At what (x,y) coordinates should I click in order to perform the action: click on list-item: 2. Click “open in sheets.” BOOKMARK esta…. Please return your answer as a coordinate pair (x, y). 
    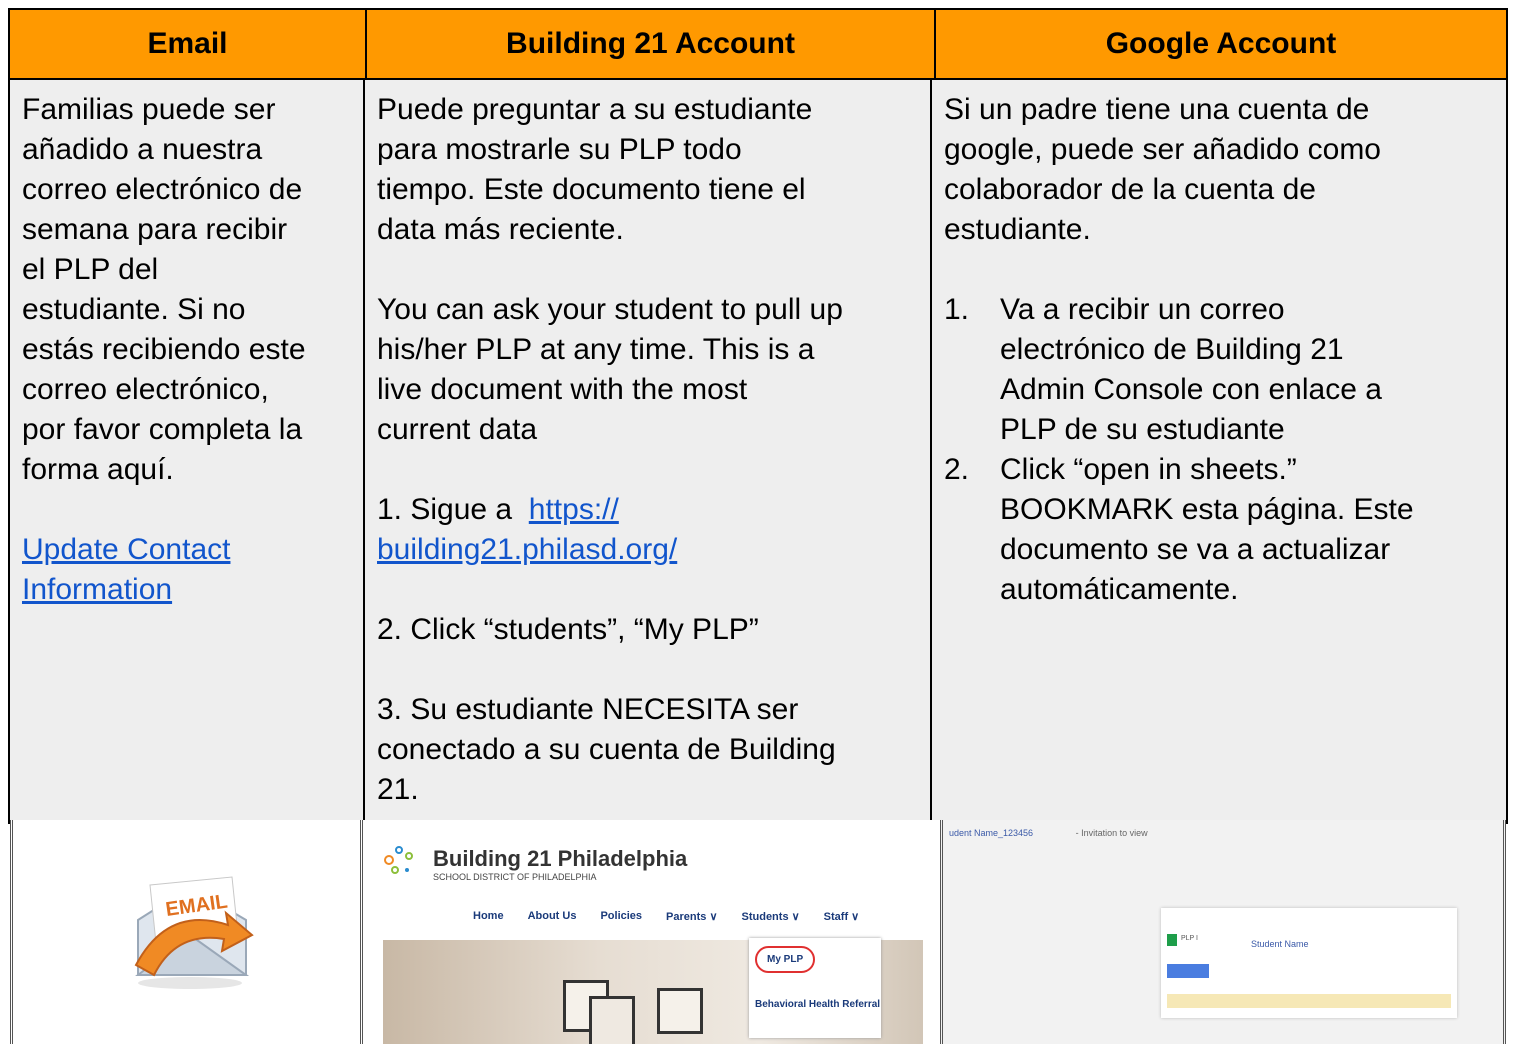
    Looking at the image, I should click on (1179, 529).